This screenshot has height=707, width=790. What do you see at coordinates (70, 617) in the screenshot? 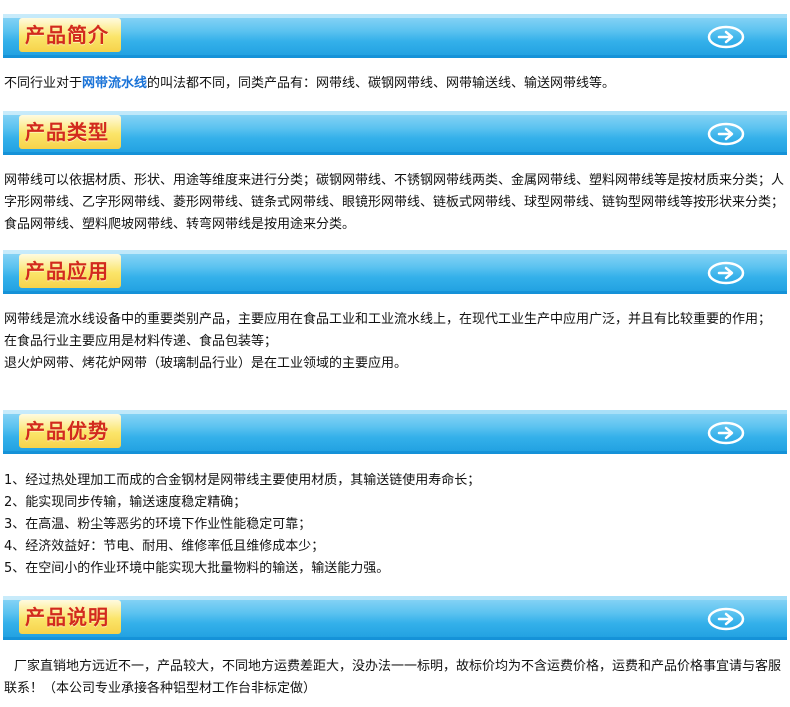
I see `section-title-notes: 产品说明` at bounding box center [70, 617].